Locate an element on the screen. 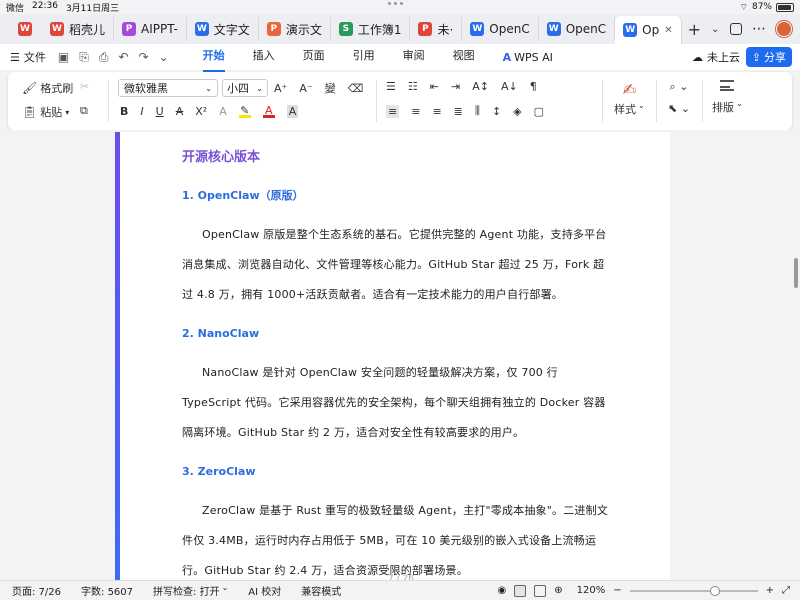  char-shading-button: A is located at coordinates (292, 111).